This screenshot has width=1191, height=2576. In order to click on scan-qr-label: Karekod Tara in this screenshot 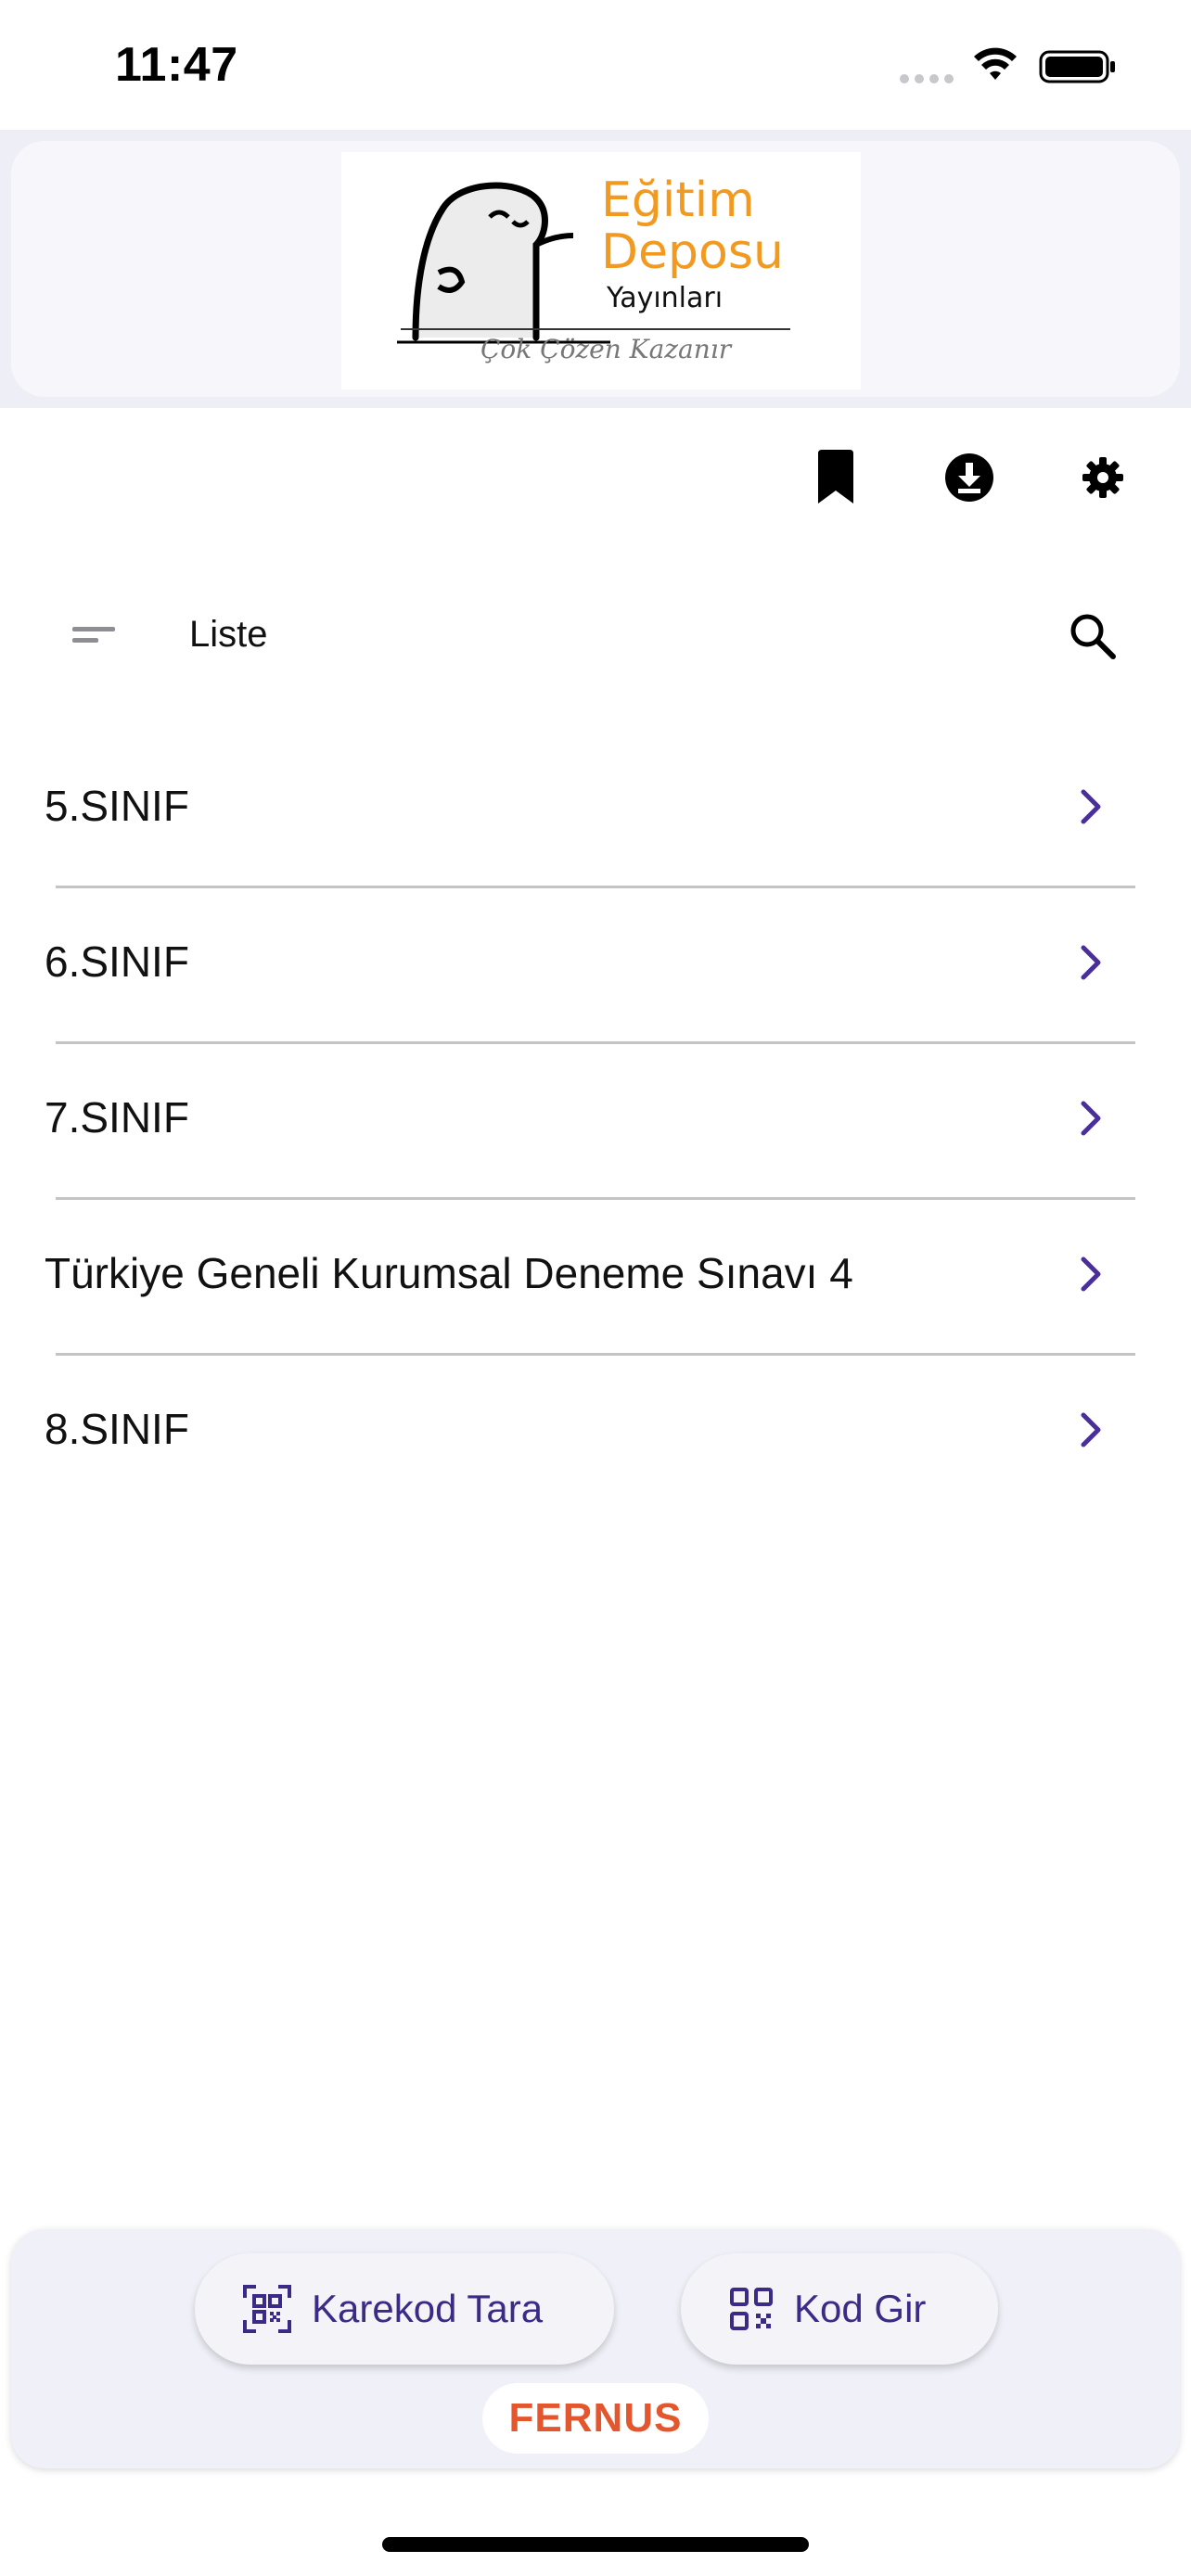, I will do `click(428, 2308)`.